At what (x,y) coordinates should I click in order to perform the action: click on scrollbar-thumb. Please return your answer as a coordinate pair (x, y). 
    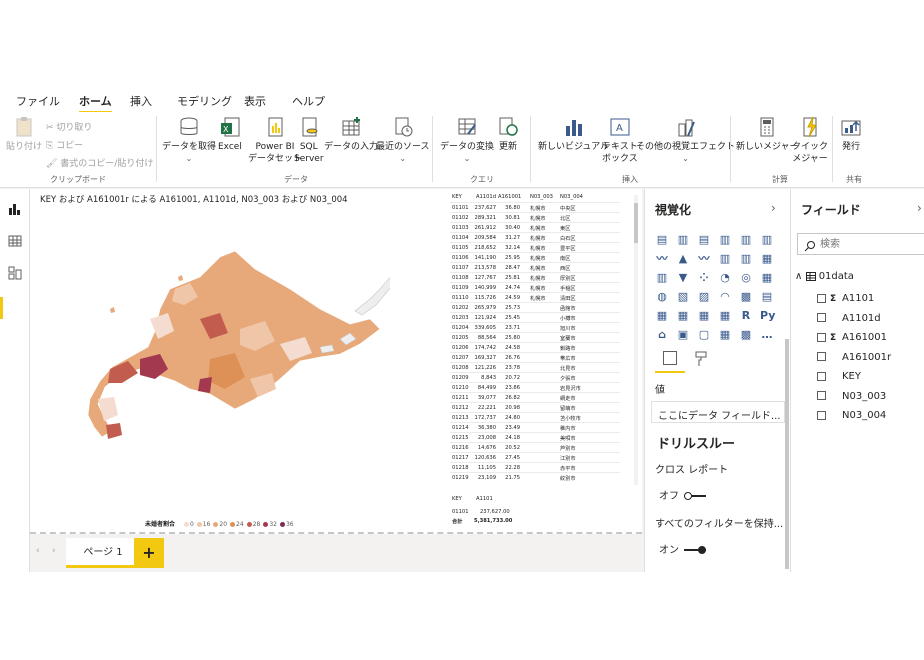
    Looking at the image, I should click on (636, 223).